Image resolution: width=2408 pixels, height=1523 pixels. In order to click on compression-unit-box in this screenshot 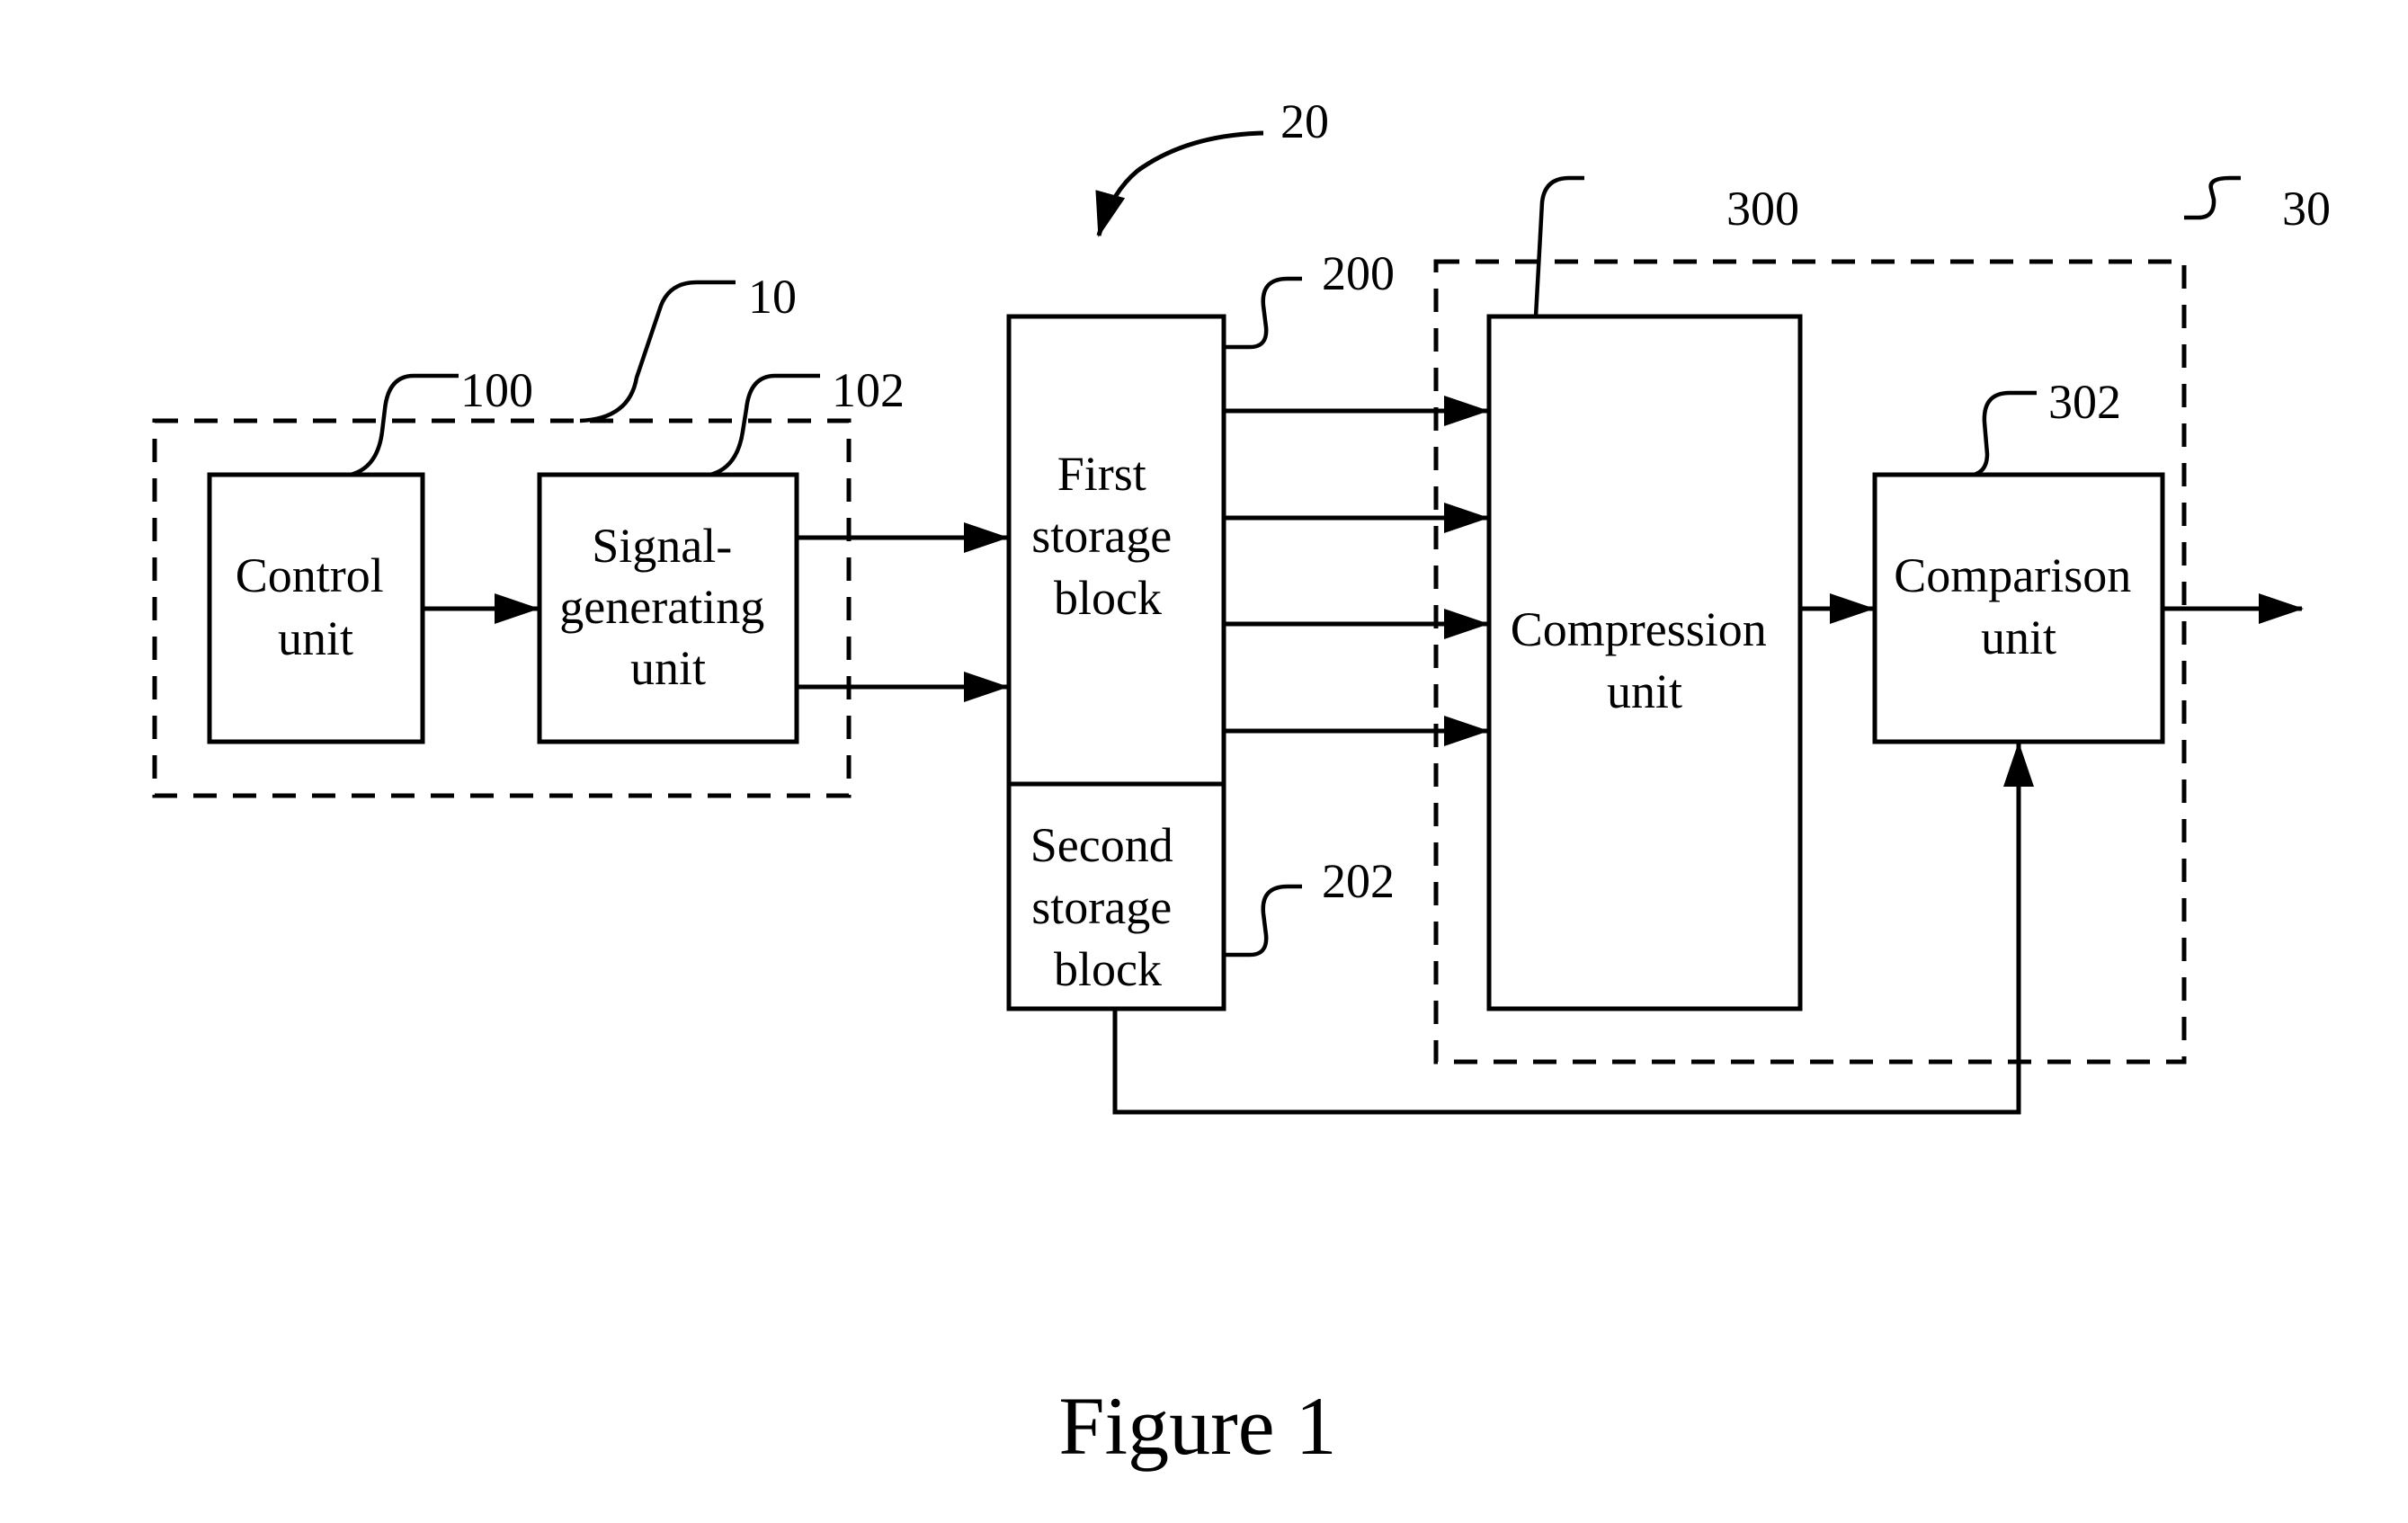, I will do `click(1644, 662)`.